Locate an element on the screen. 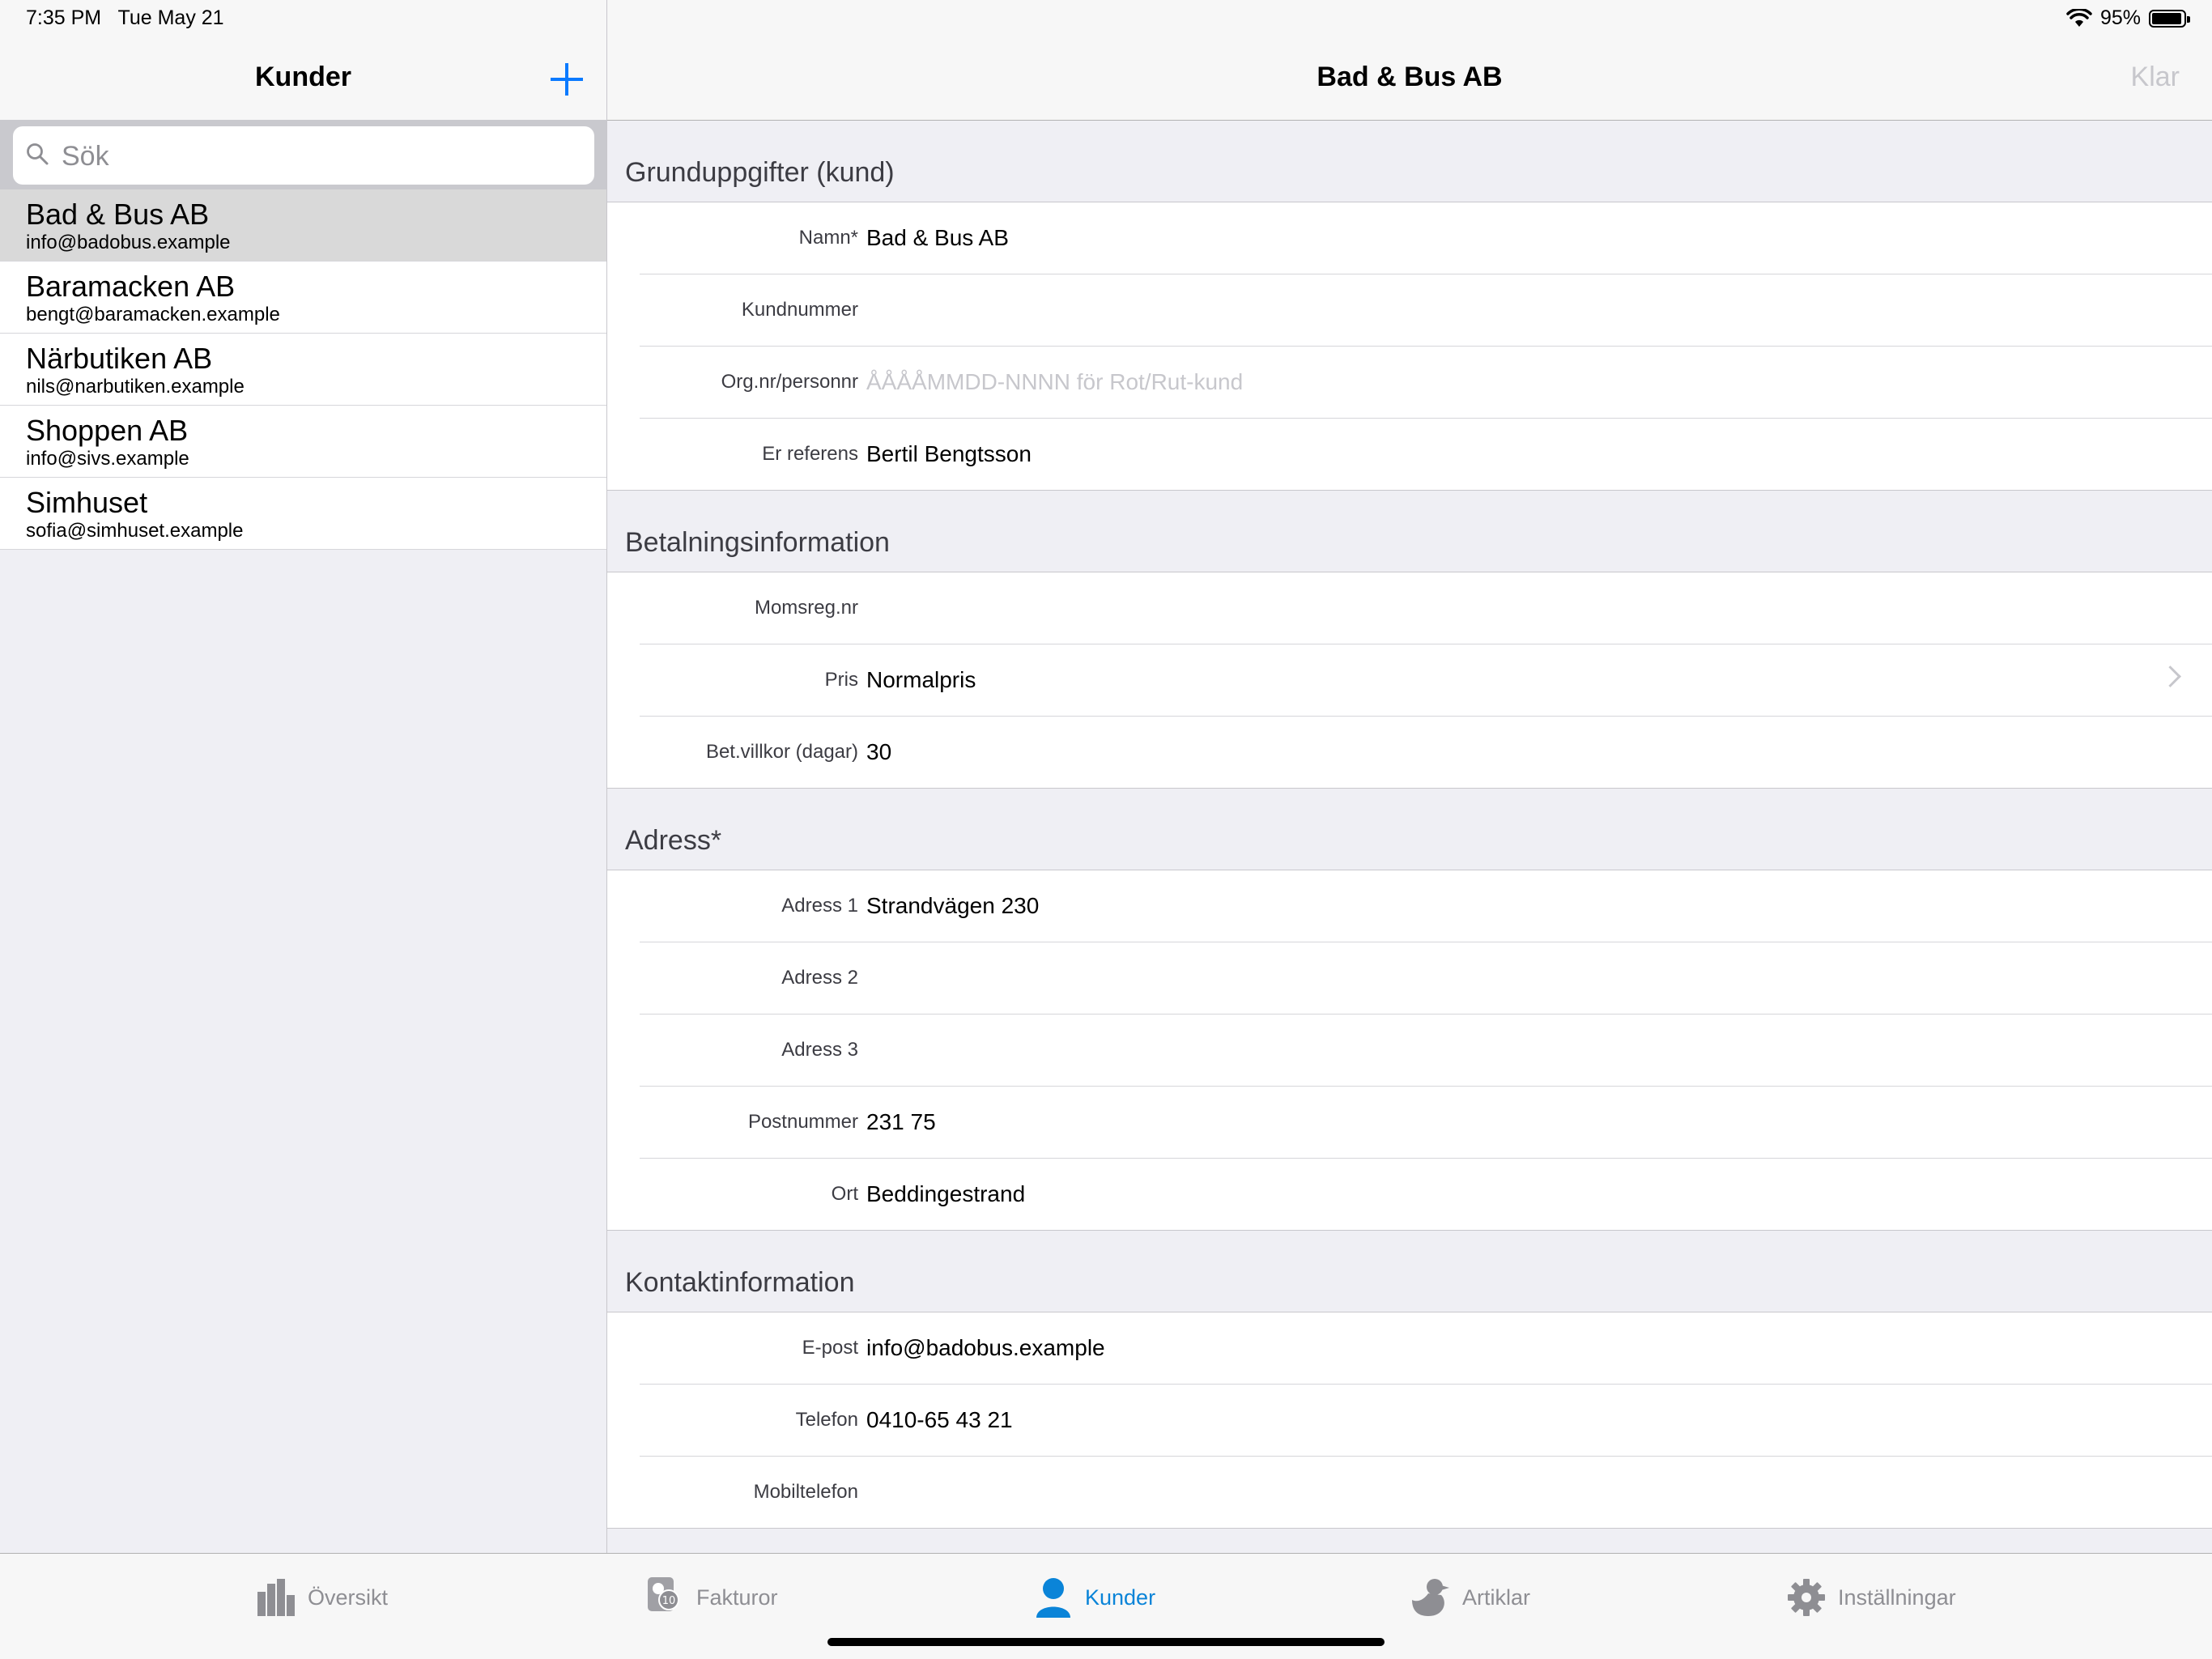 The image size is (2212, 1659). time-text: 7:35 PM is located at coordinates (64, 18).